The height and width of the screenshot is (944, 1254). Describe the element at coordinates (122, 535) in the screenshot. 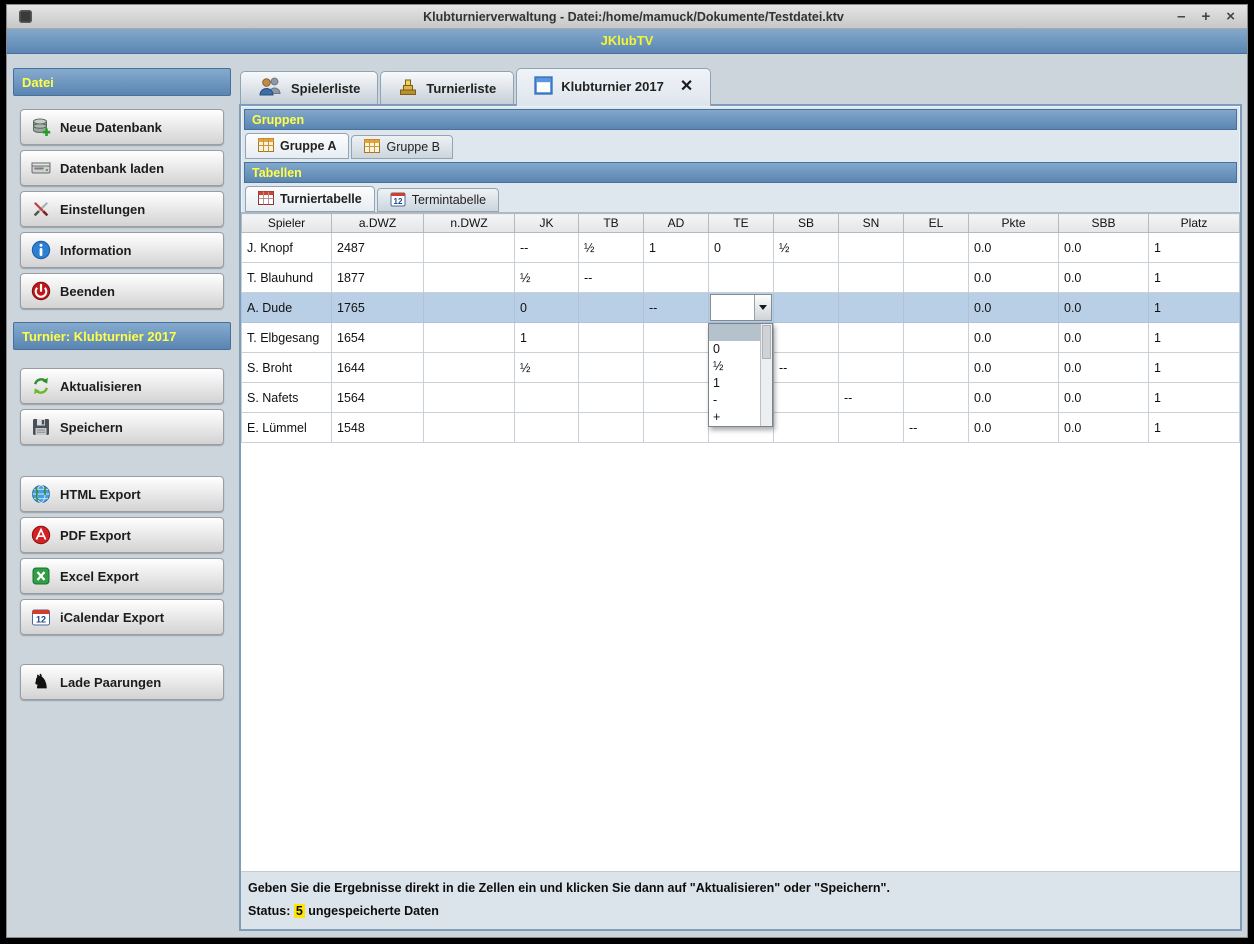

I see `pdf-export-button: PDF Export` at that location.